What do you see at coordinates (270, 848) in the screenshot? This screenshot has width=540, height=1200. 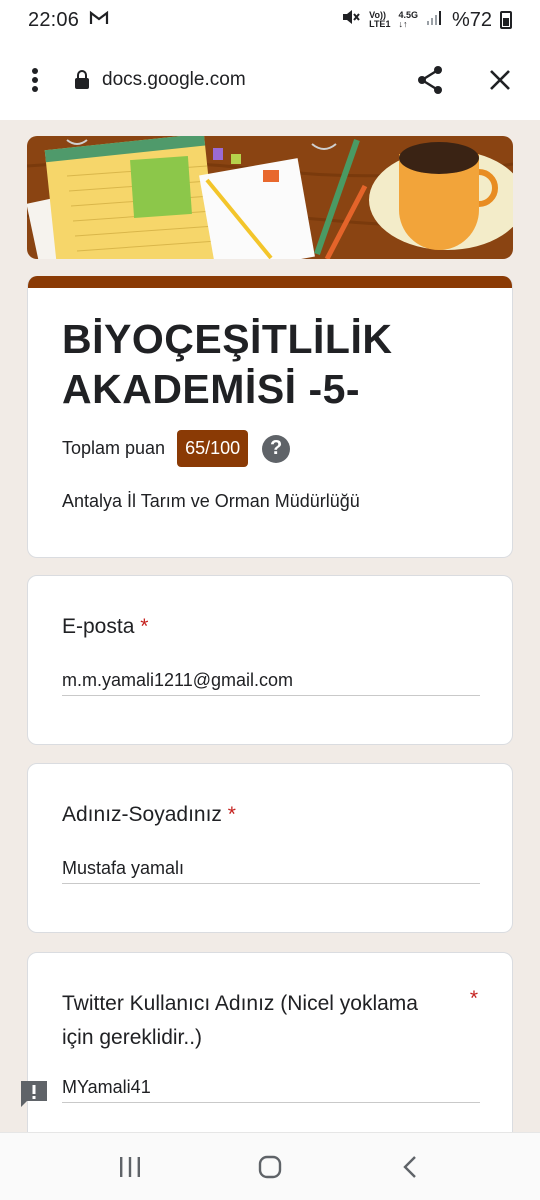 I see `question-card-name: Adınız-Soyadınız * Mustafa yamalı` at bounding box center [270, 848].